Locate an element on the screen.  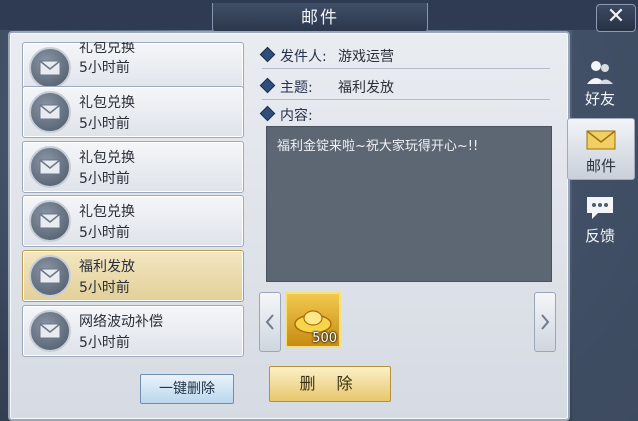
mail-list-item-selected: 福利发放 5小时前 is located at coordinates (133, 276).